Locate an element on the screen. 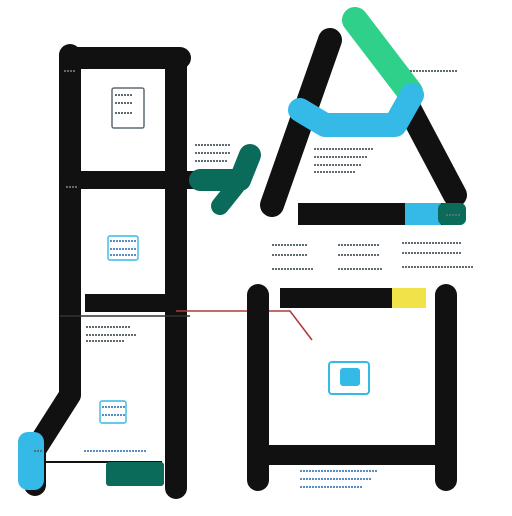 This screenshot has height=516, width=512. center-cyan-icon-fill is located at coordinates (350, 377).